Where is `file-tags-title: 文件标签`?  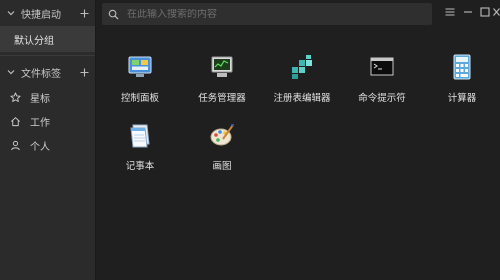 file-tags-title: 文件标签 is located at coordinates (41, 74).